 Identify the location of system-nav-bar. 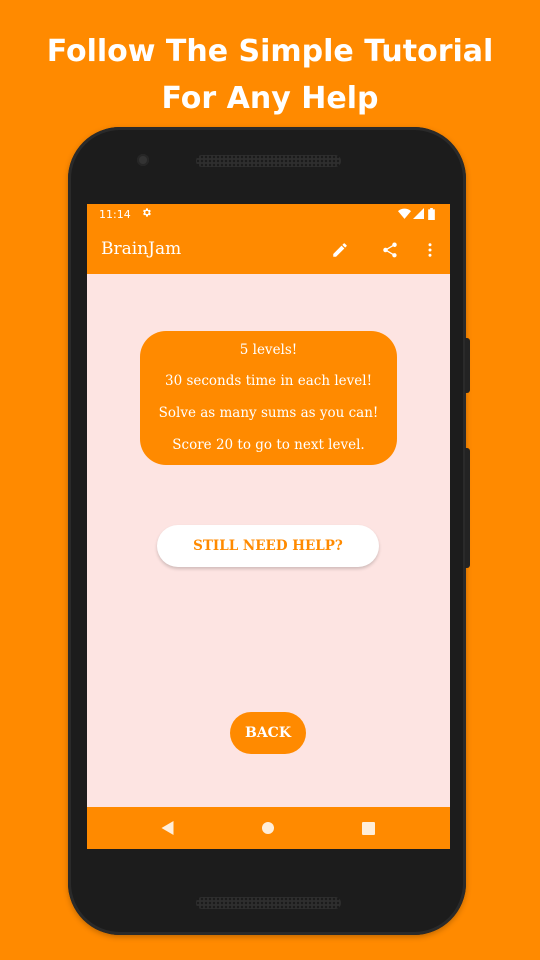
(268, 828).